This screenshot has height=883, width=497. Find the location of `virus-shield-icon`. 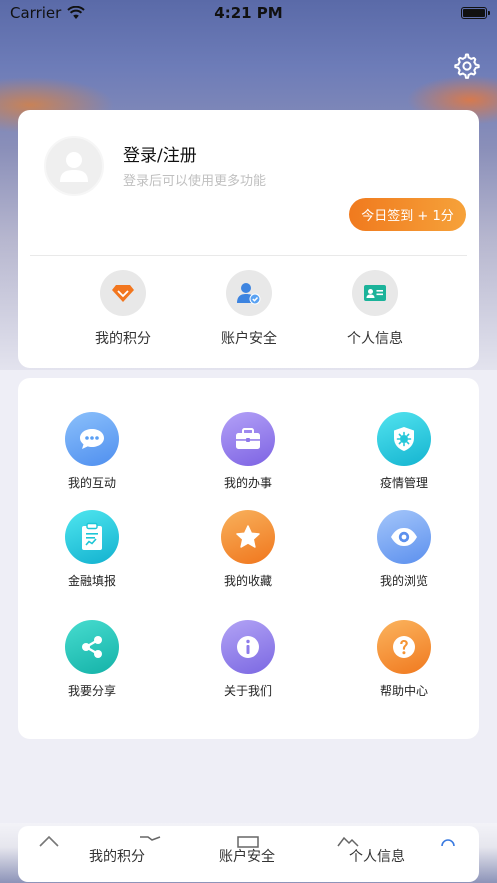

virus-shield-icon is located at coordinates (404, 439).